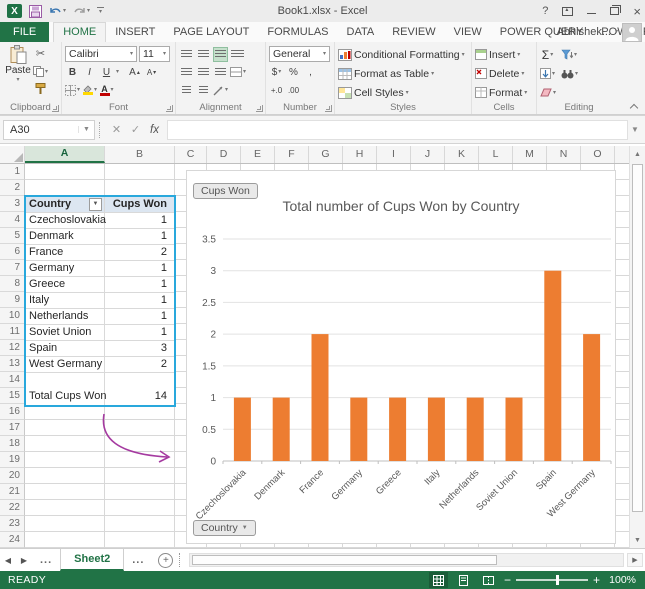 The width and height of the screenshot is (645, 589). Describe the element at coordinates (326, 154) in the screenshot. I see `column-header-g: G` at that location.